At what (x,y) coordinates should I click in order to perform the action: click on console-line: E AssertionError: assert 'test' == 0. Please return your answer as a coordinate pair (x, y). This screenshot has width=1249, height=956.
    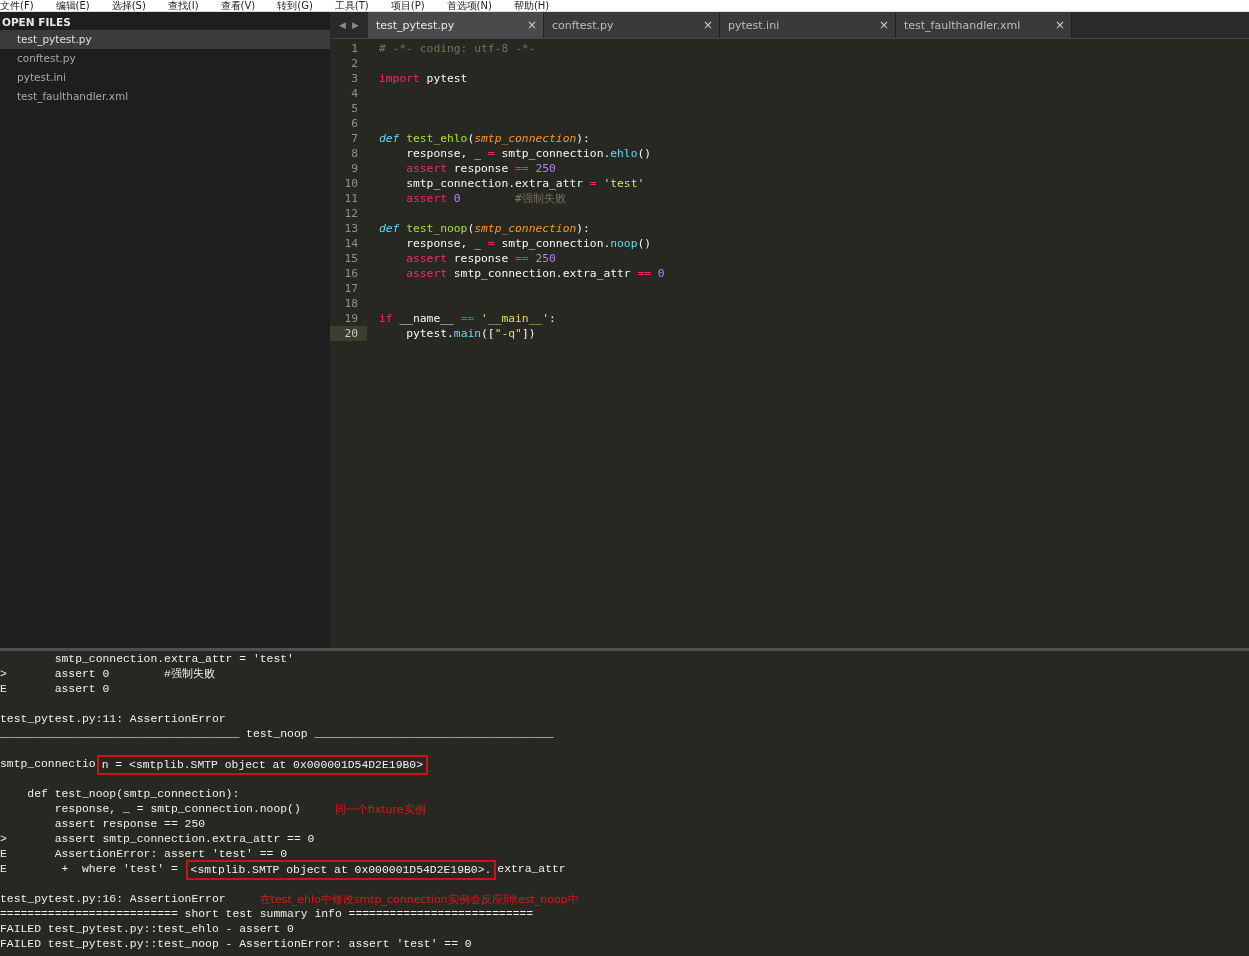
    Looking at the image, I should click on (144, 854).